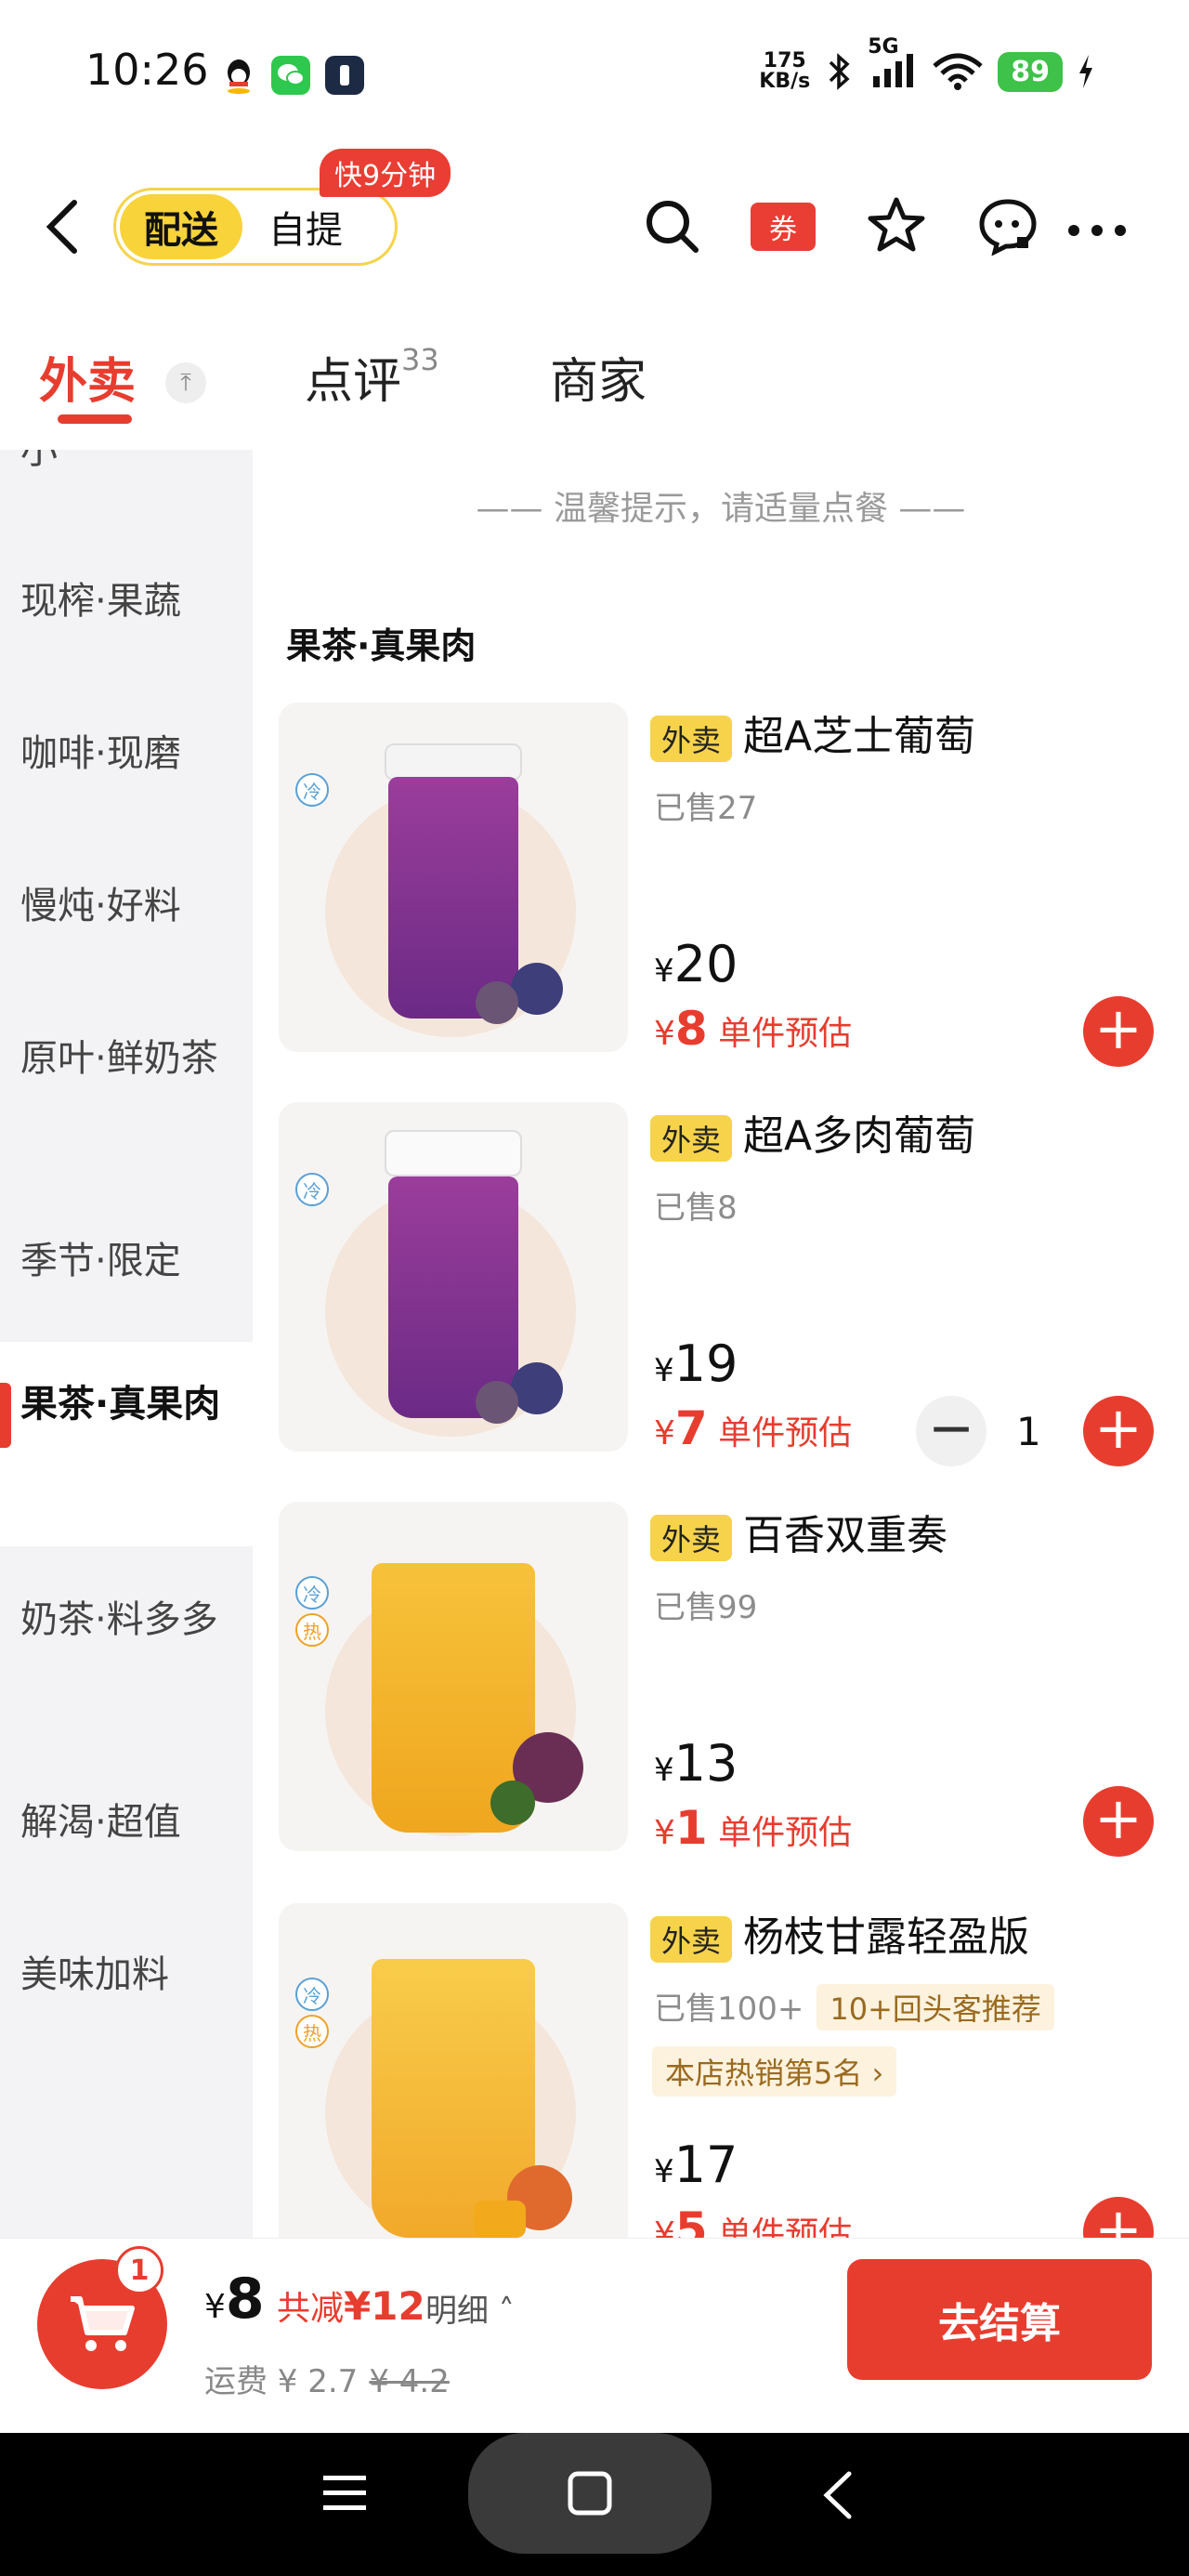 The height and width of the screenshot is (2576, 1189). I want to click on back-nav-button, so click(837, 2500).